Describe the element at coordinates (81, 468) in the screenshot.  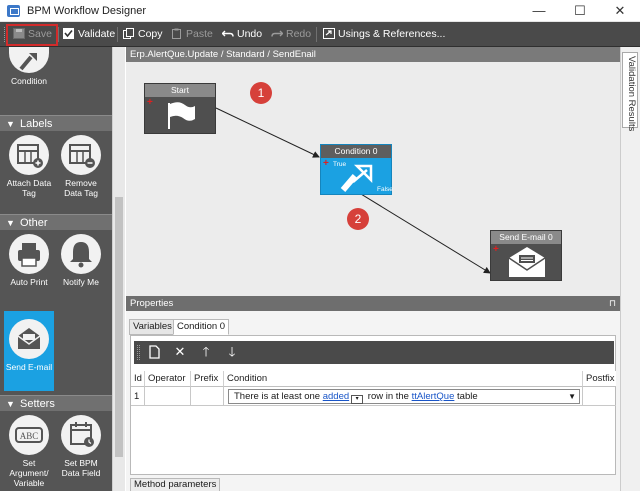
I see `tool-setbpm-label: Set BPM Data Field` at that location.